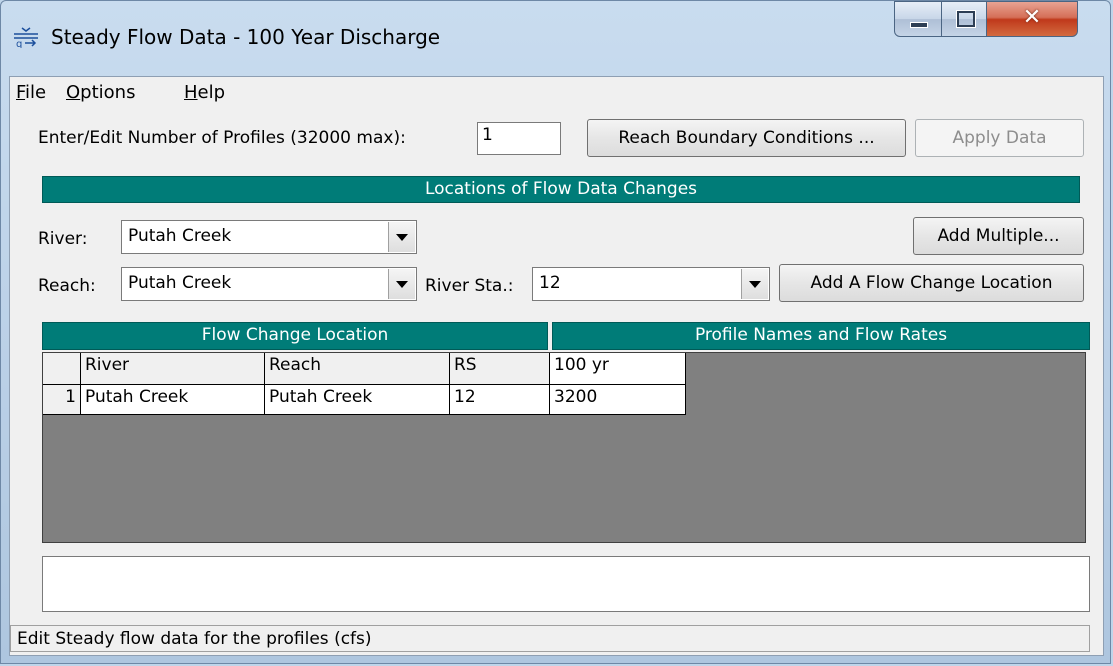  Describe the element at coordinates (999, 138) in the screenshot. I see `apply-data-button: Apply Data` at that location.